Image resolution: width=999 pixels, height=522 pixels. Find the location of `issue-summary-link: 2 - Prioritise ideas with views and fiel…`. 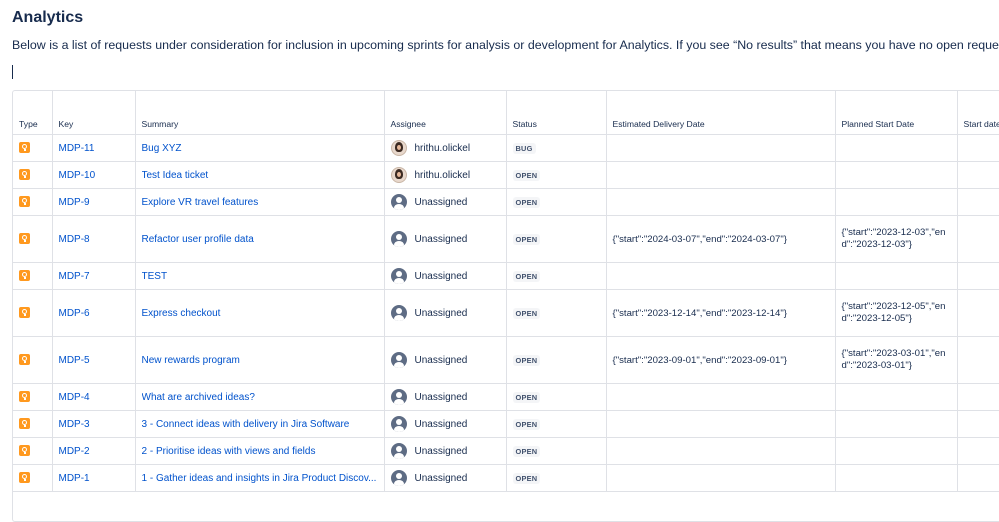

issue-summary-link: 2 - Prioritise ideas with views and fiel… is located at coordinates (260, 451).